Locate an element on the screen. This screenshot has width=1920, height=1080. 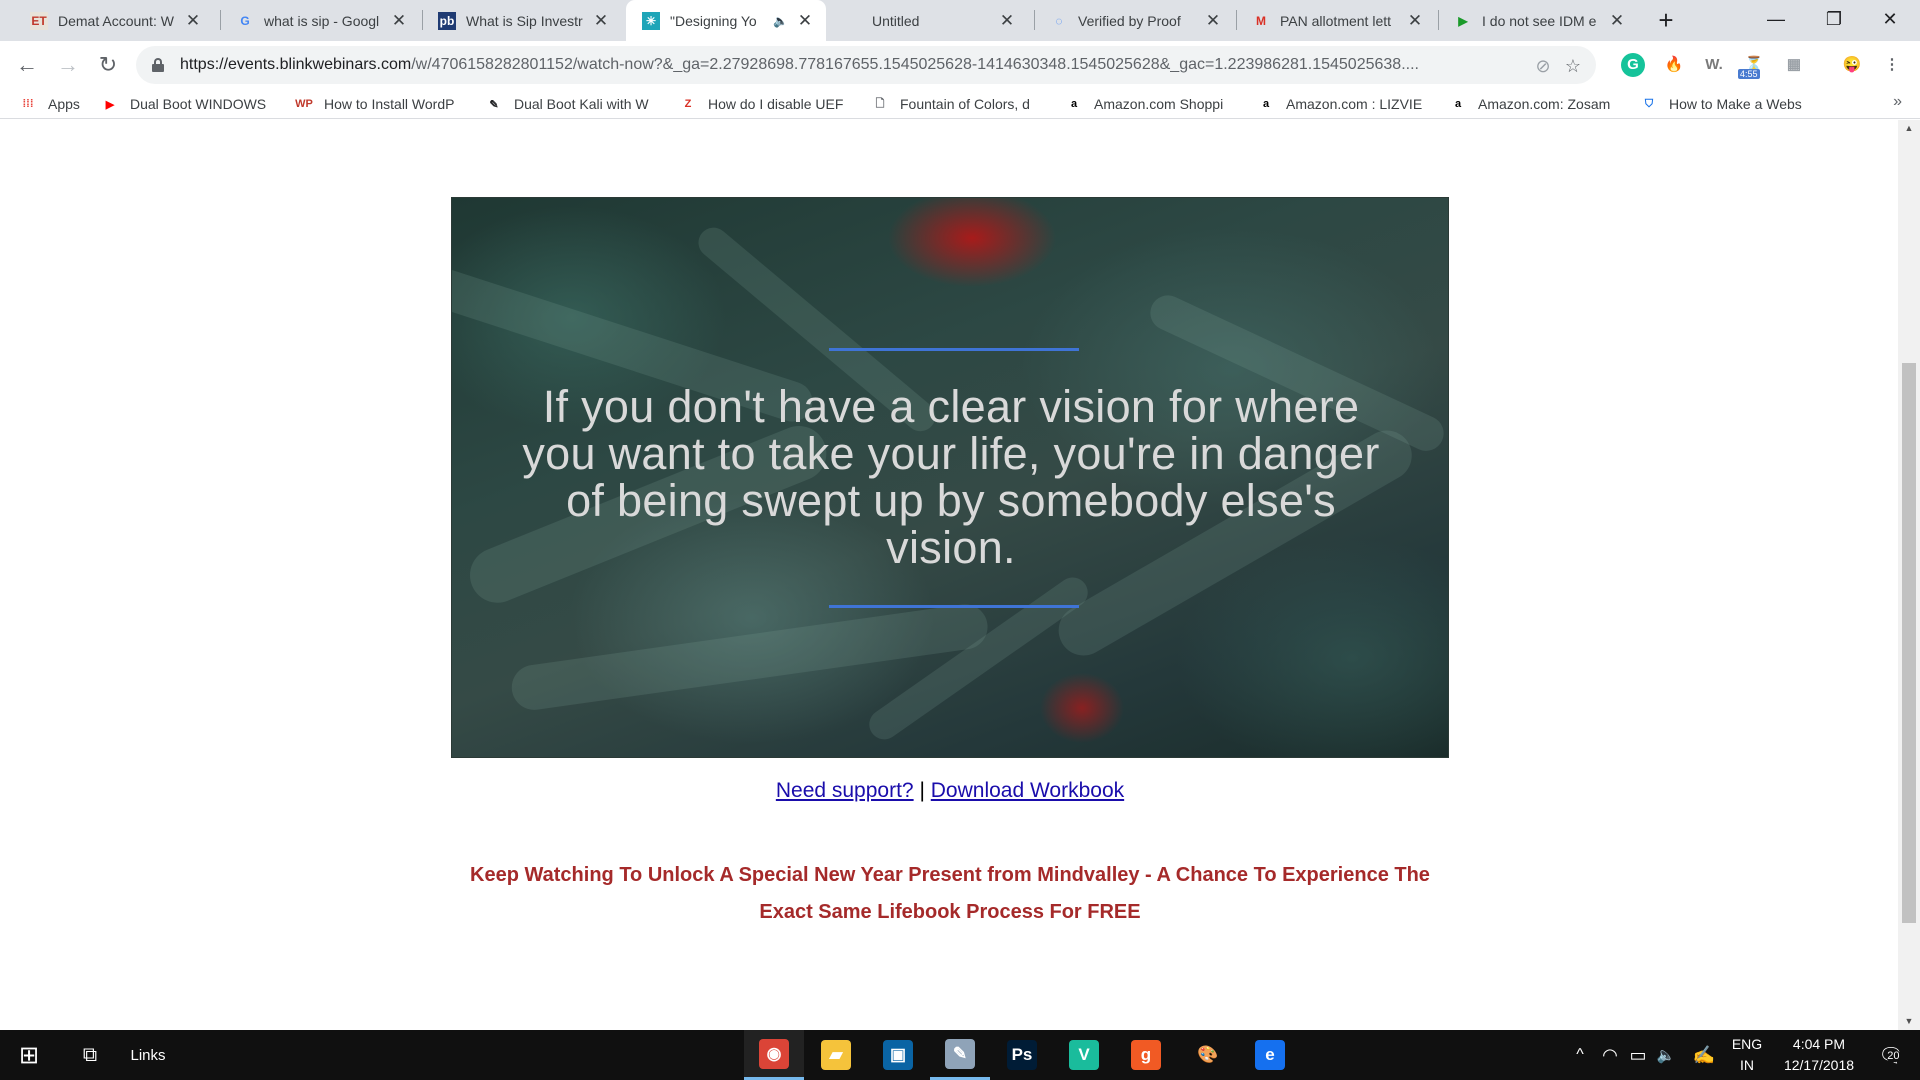
photoshop-app-button: Ps is located at coordinates (1022, 1055).